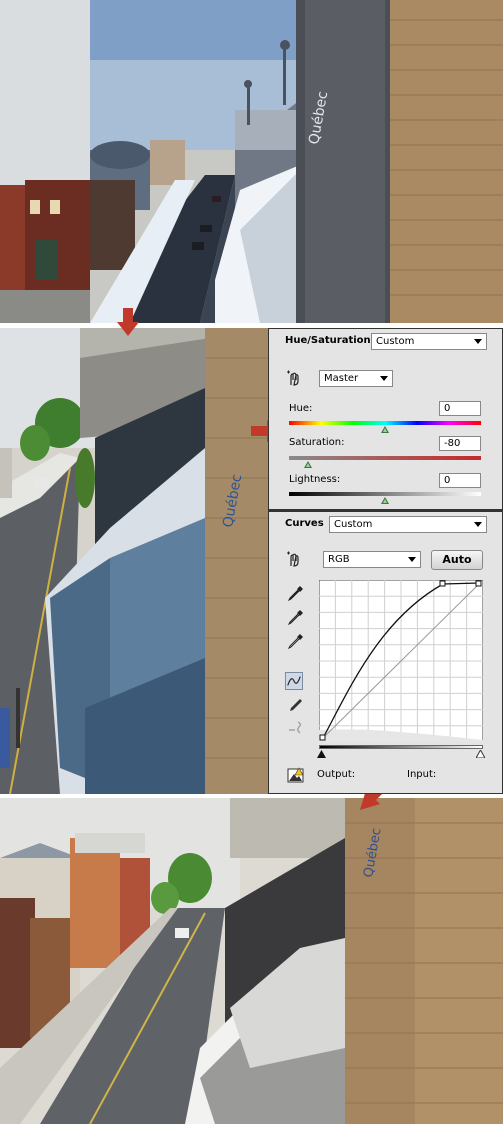 The width and height of the screenshot is (503, 1124). What do you see at coordinates (422, 774) in the screenshot?
I see `input-label: Input:` at bounding box center [422, 774].